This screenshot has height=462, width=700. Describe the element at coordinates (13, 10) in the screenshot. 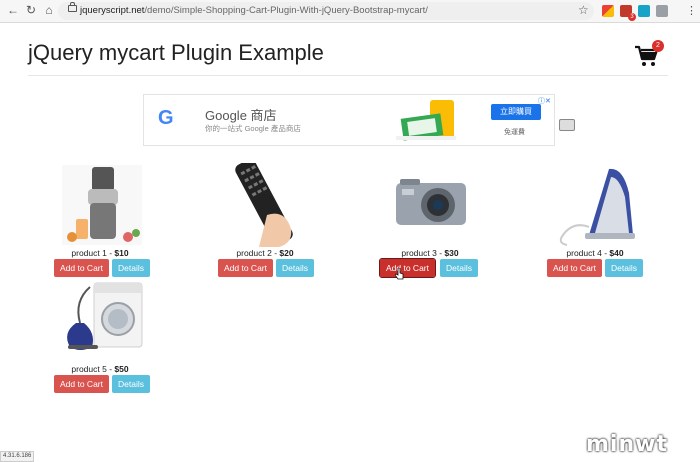

I see `back-icon: ←` at that location.